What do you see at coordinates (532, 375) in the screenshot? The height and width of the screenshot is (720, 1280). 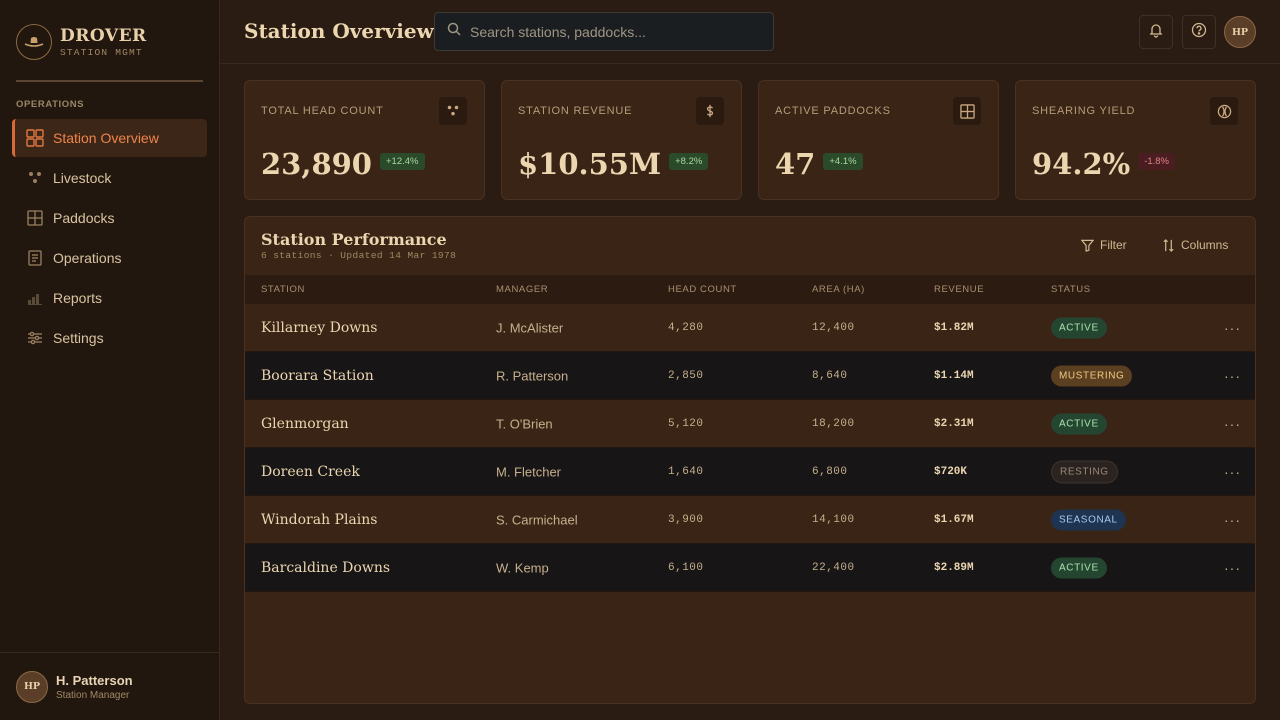 I see `manager-name: R. Patterson` at bounding box center [532, 375].